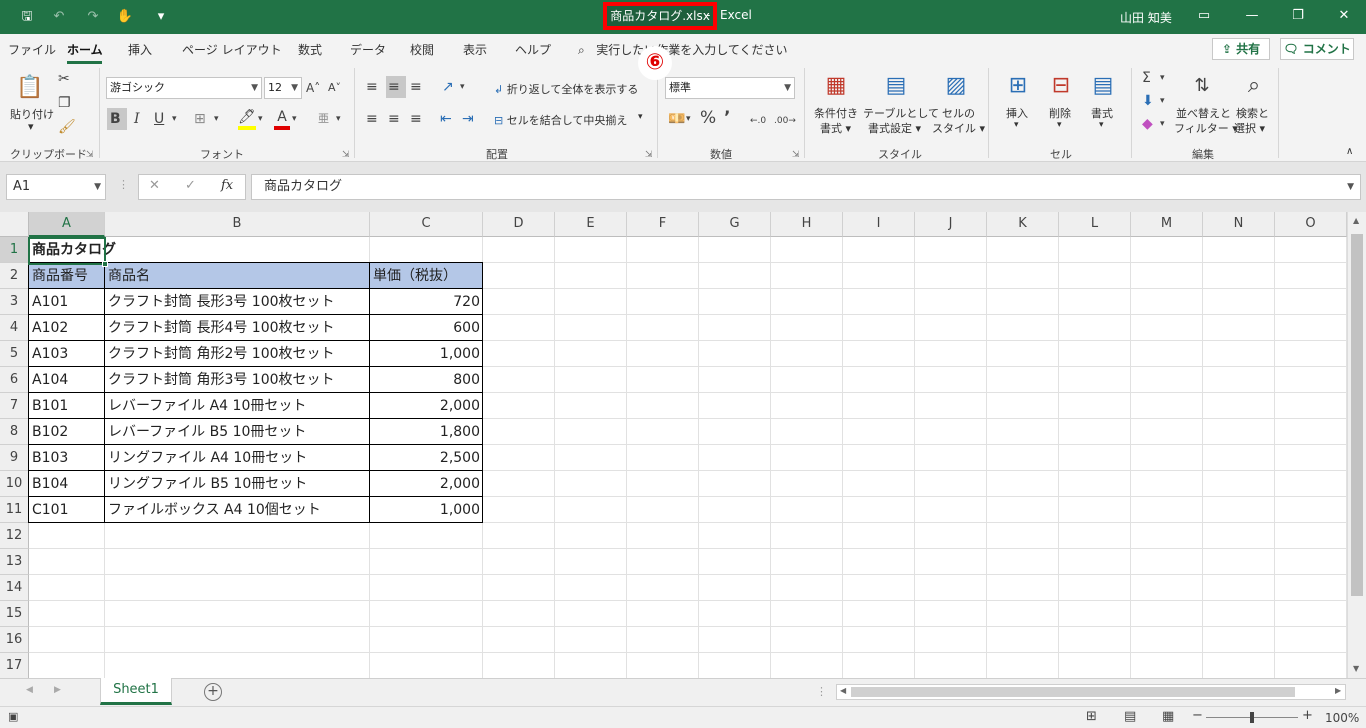 The height and width of the screenshot is (728, 1366). What do you see at coordinates (323, 119) in the screenshot?
I see `phonetic-guide-icon: 亜` at bounding box center [323, 119].